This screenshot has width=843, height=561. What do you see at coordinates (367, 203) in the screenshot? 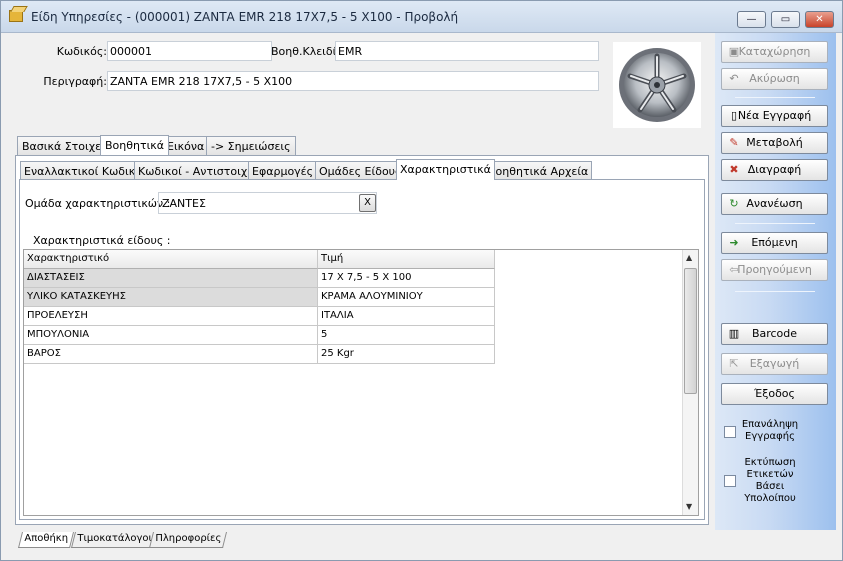
I see `clear-group-button: X` at bounding box center [367, 203].